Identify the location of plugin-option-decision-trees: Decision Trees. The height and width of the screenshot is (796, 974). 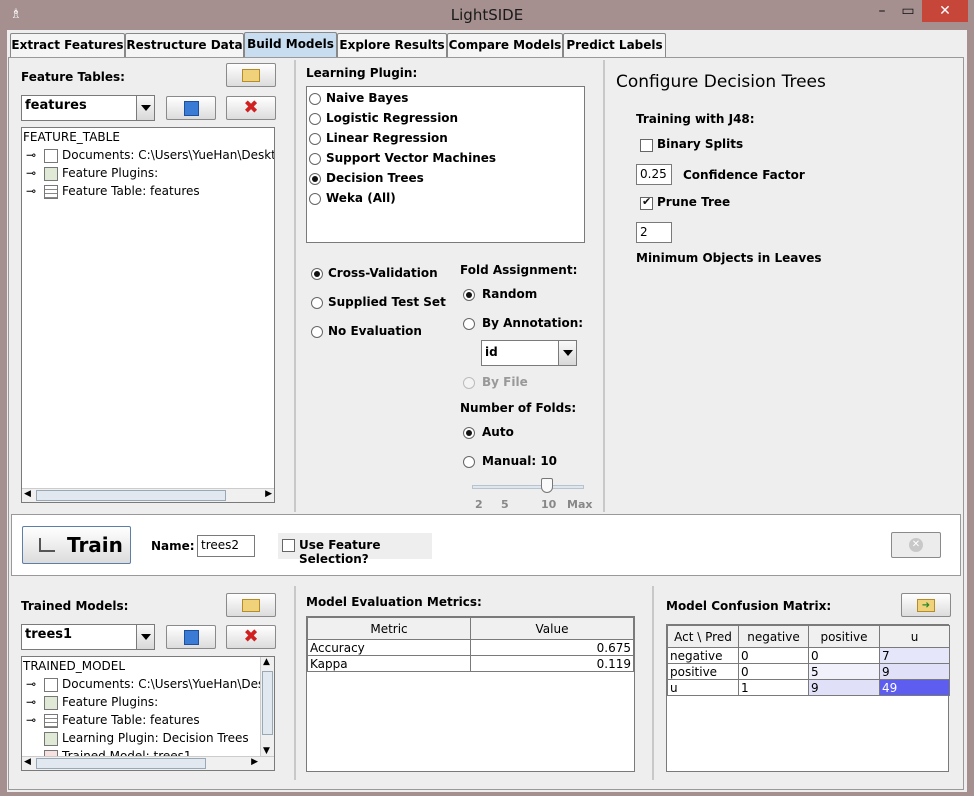
(444, 180).